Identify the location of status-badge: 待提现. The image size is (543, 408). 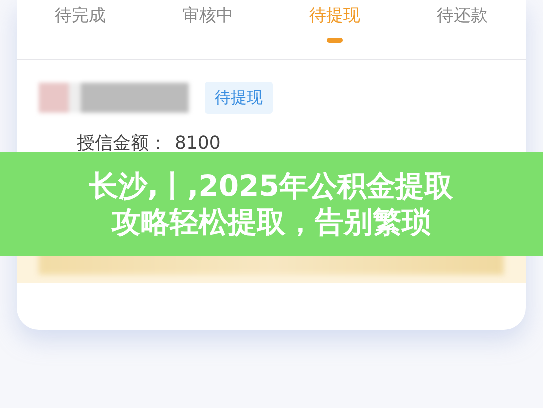
(239, 98).